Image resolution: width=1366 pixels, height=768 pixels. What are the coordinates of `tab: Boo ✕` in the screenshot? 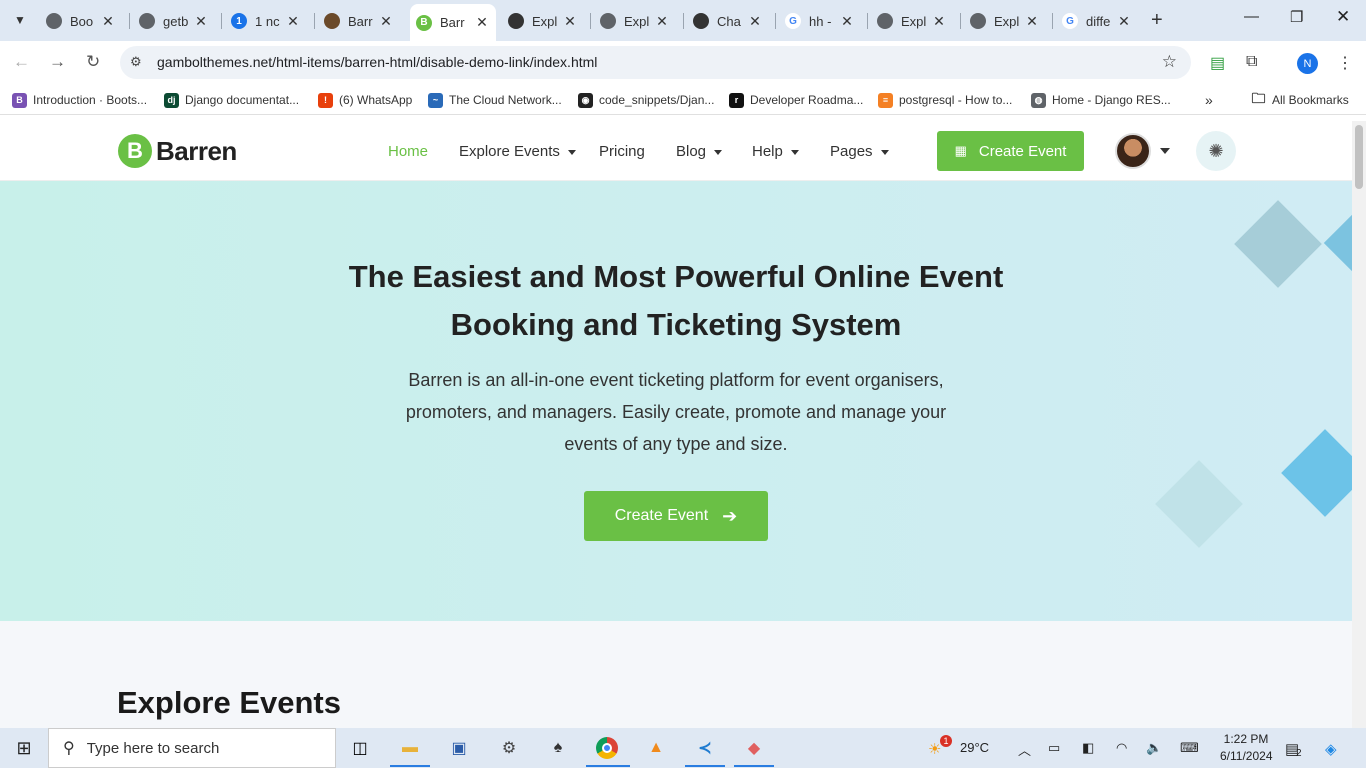 It's located at (81, 21).